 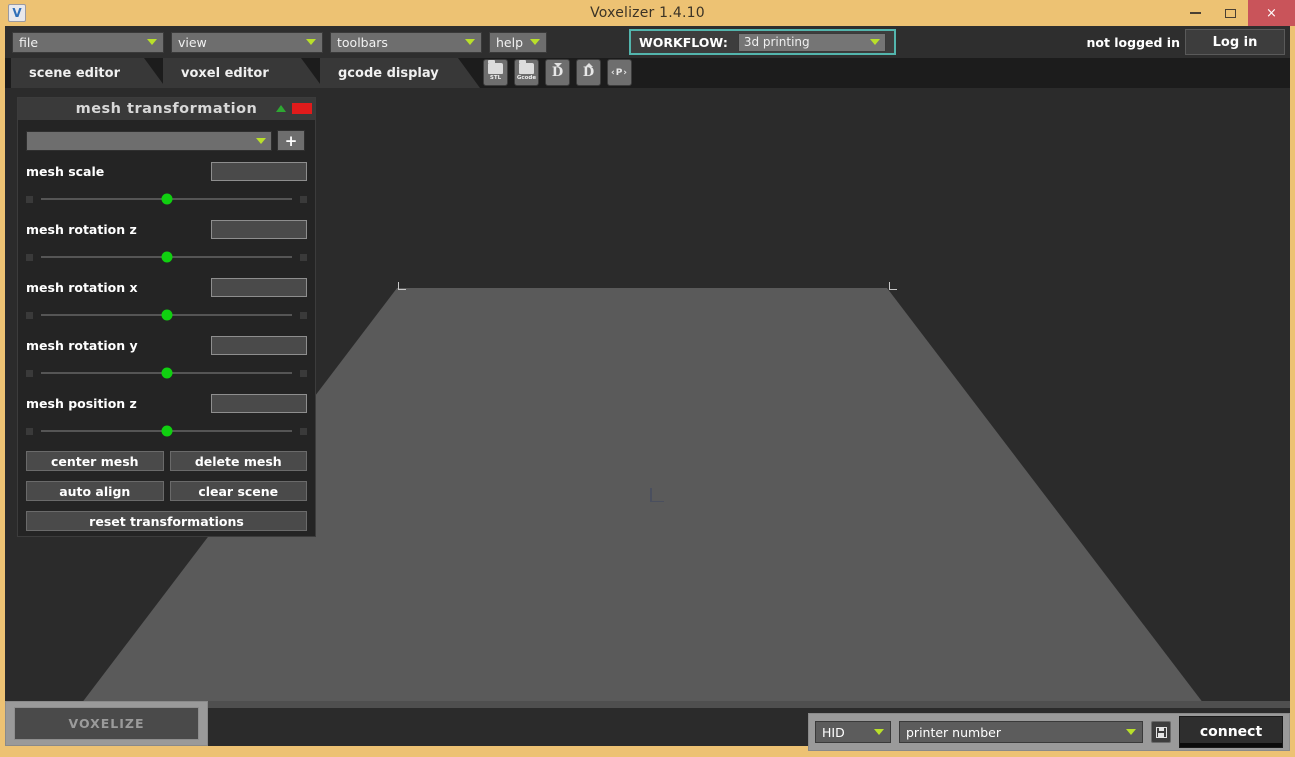 I want to click on panel-button-row-1: center mesh delete mesh, so click(x=166, y=461).